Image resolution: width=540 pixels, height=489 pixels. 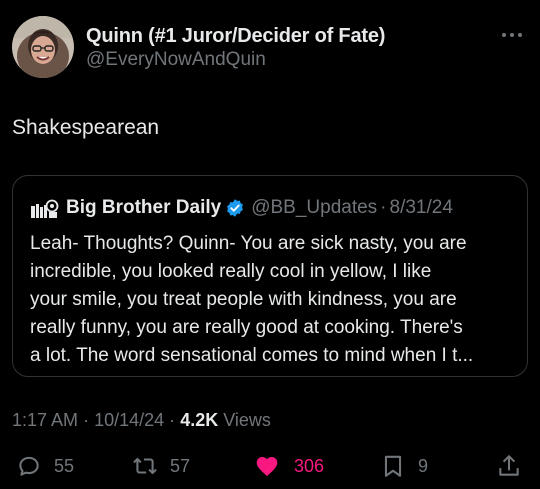 I want to click on avatar, so click(x=43, y=47).